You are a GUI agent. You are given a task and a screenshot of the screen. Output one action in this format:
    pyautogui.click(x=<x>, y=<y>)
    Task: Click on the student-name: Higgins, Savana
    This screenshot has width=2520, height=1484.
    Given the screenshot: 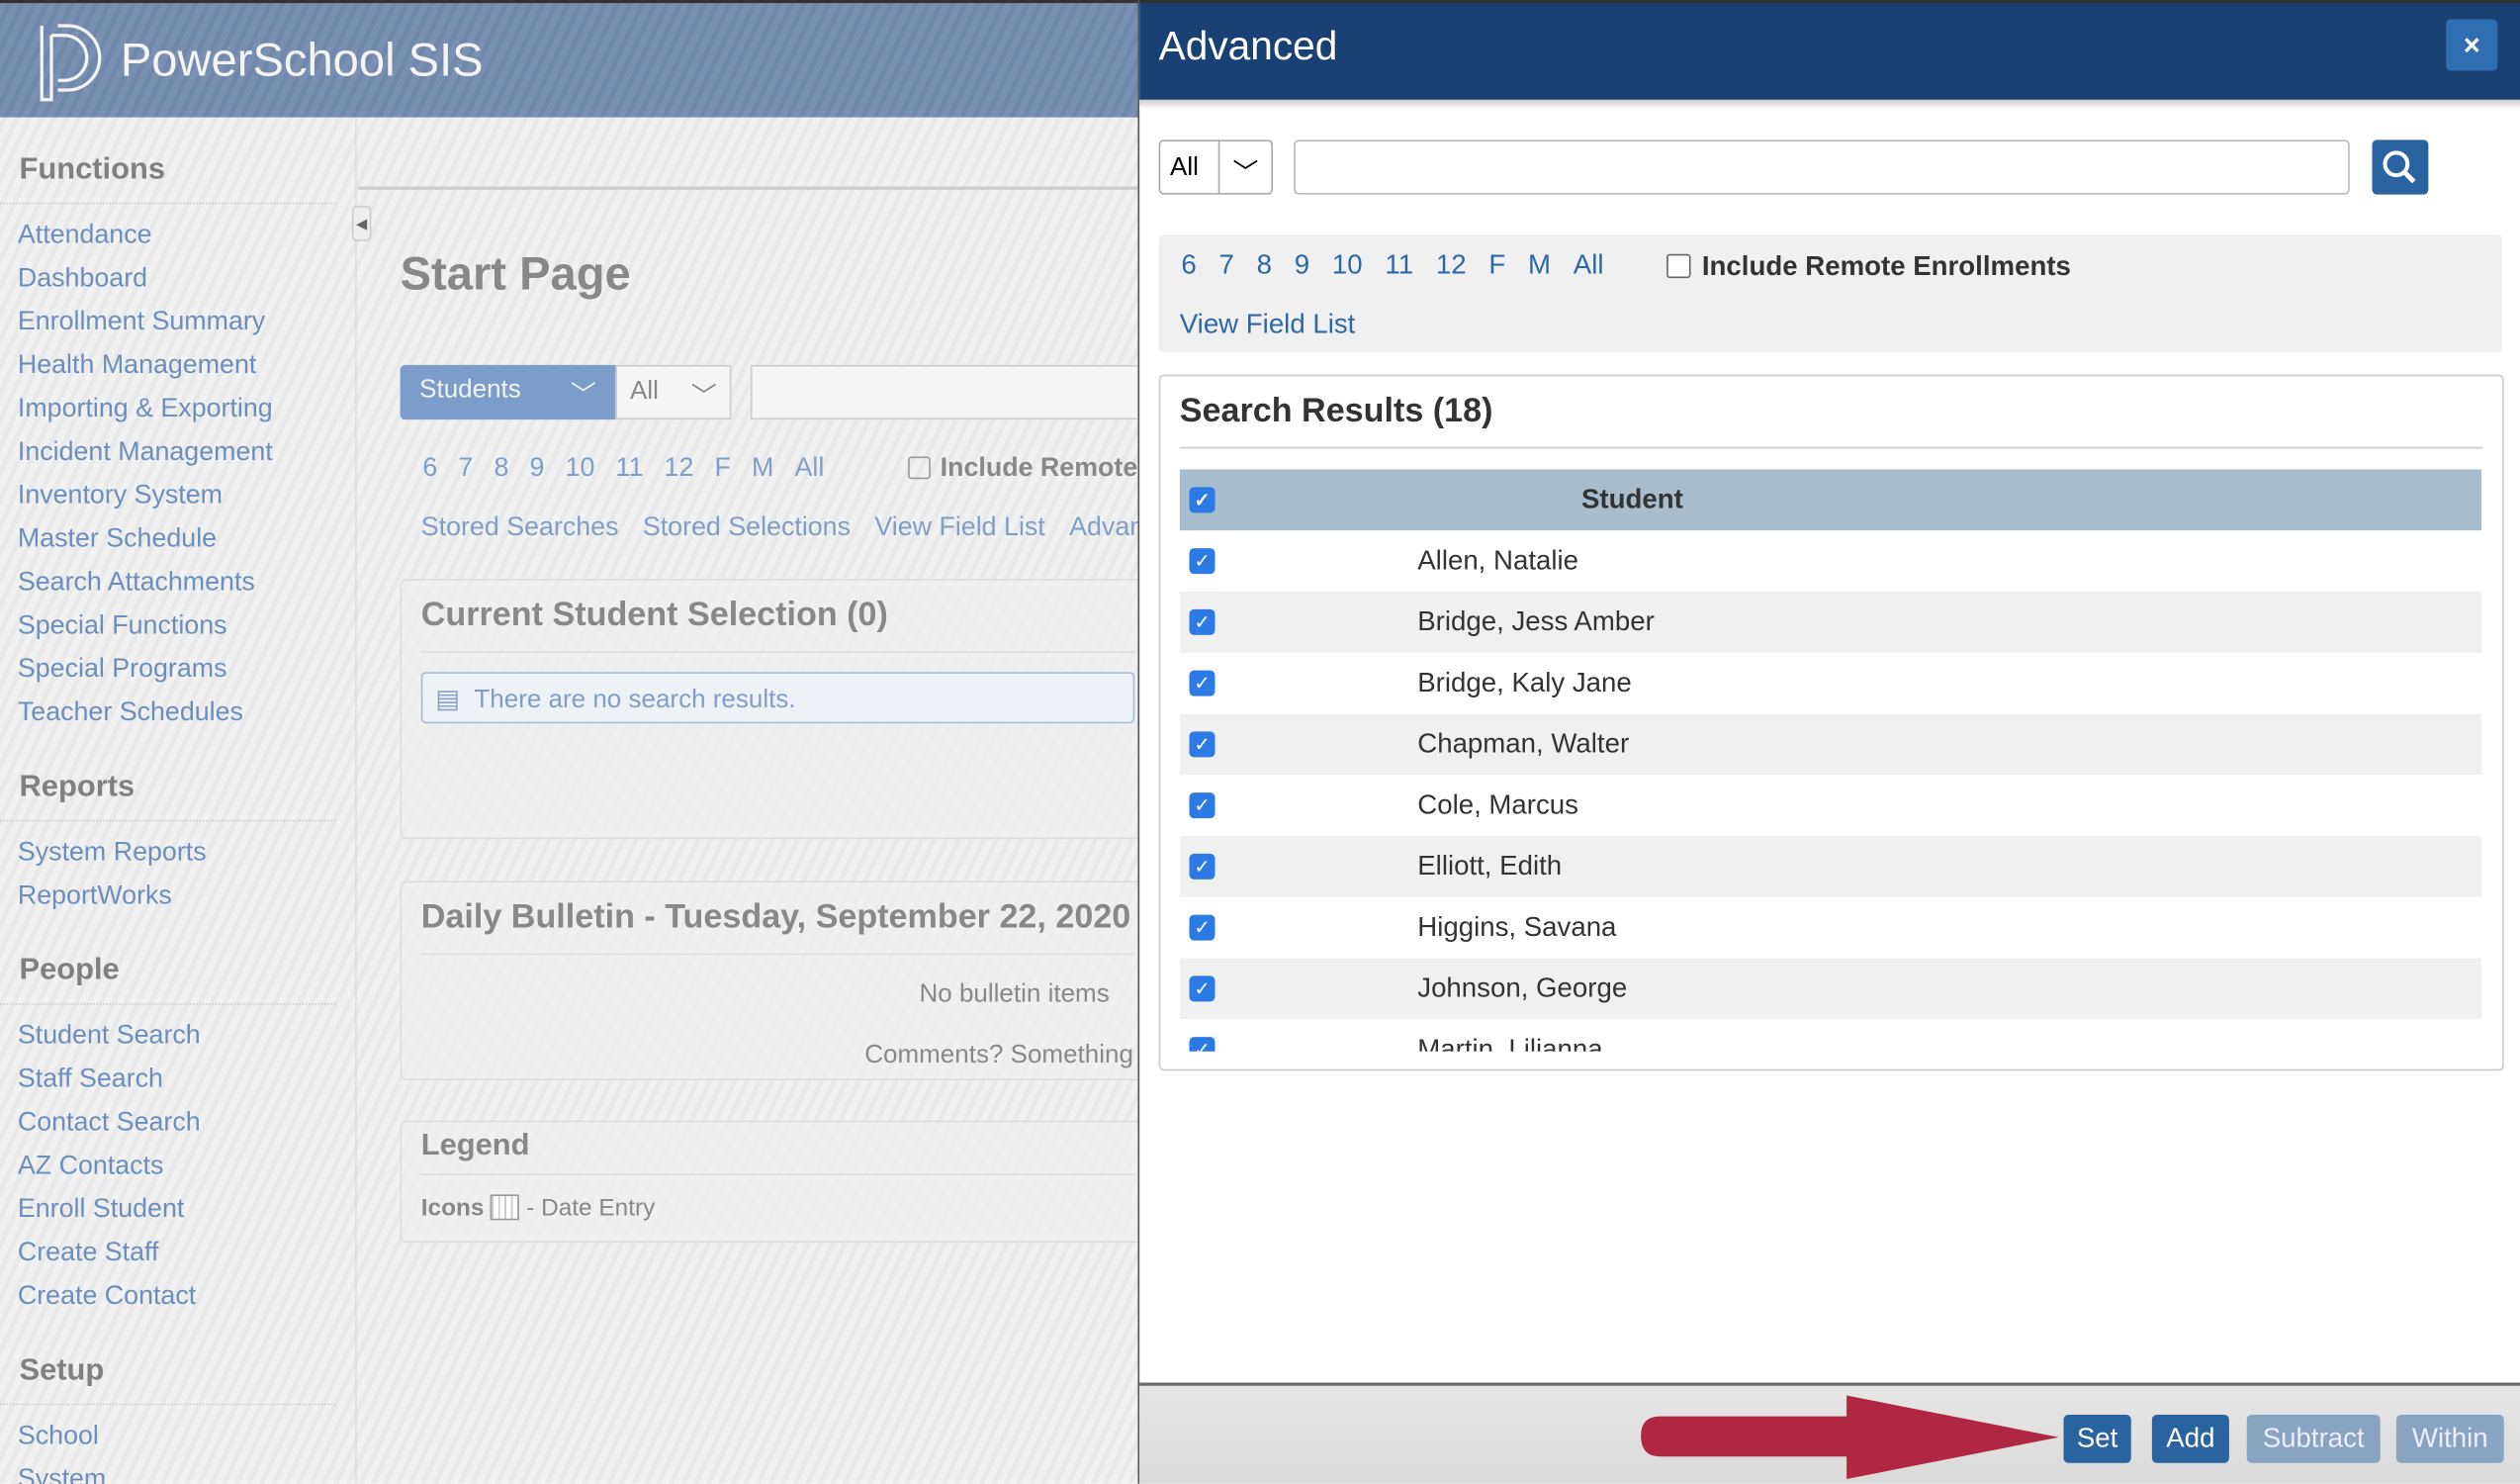 What is the action you would take?
    pyautogui.click(x=1516, y=927)
    